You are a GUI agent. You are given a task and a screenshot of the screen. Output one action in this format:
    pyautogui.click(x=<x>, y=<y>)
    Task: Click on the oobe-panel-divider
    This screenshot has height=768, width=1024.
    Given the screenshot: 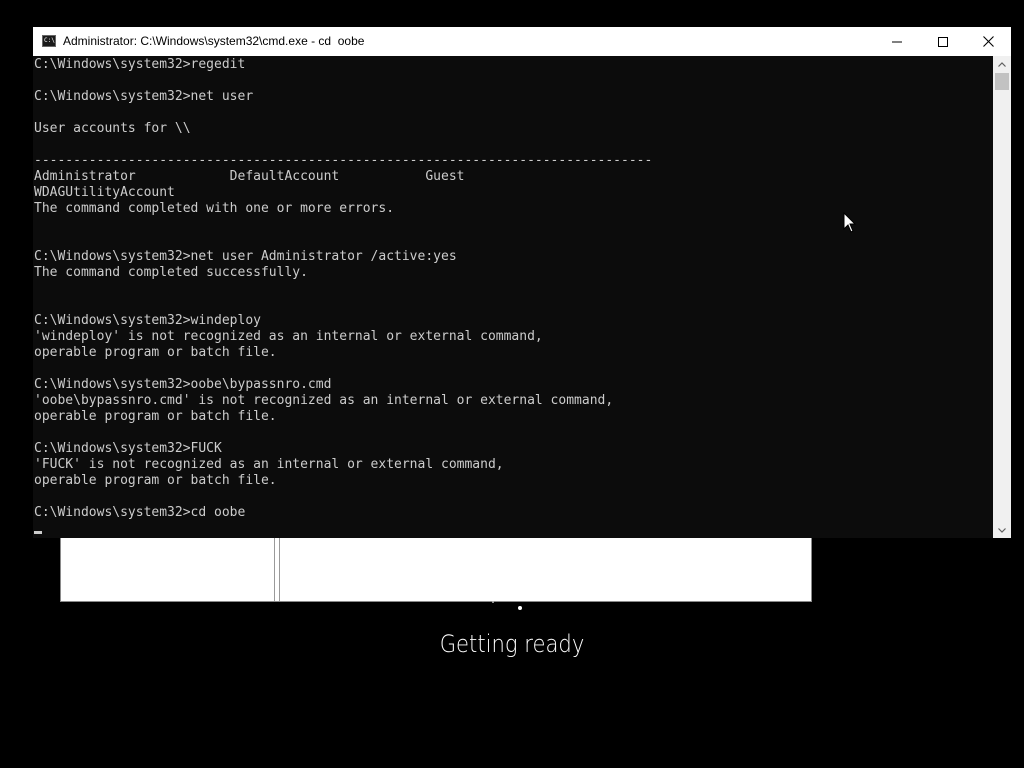 What is the action you would take?
    pyautogui.click(x=279, y=569)
    